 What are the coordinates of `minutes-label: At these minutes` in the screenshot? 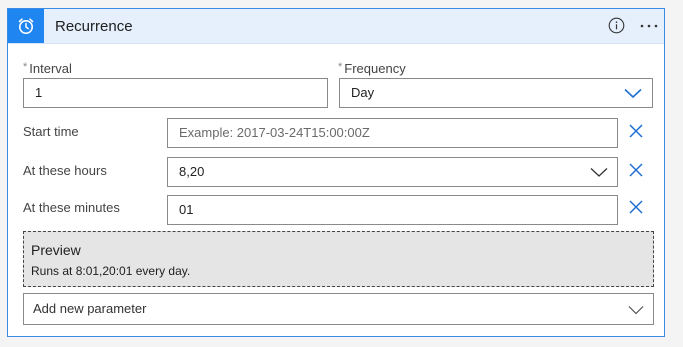 It's located at (71, 207).